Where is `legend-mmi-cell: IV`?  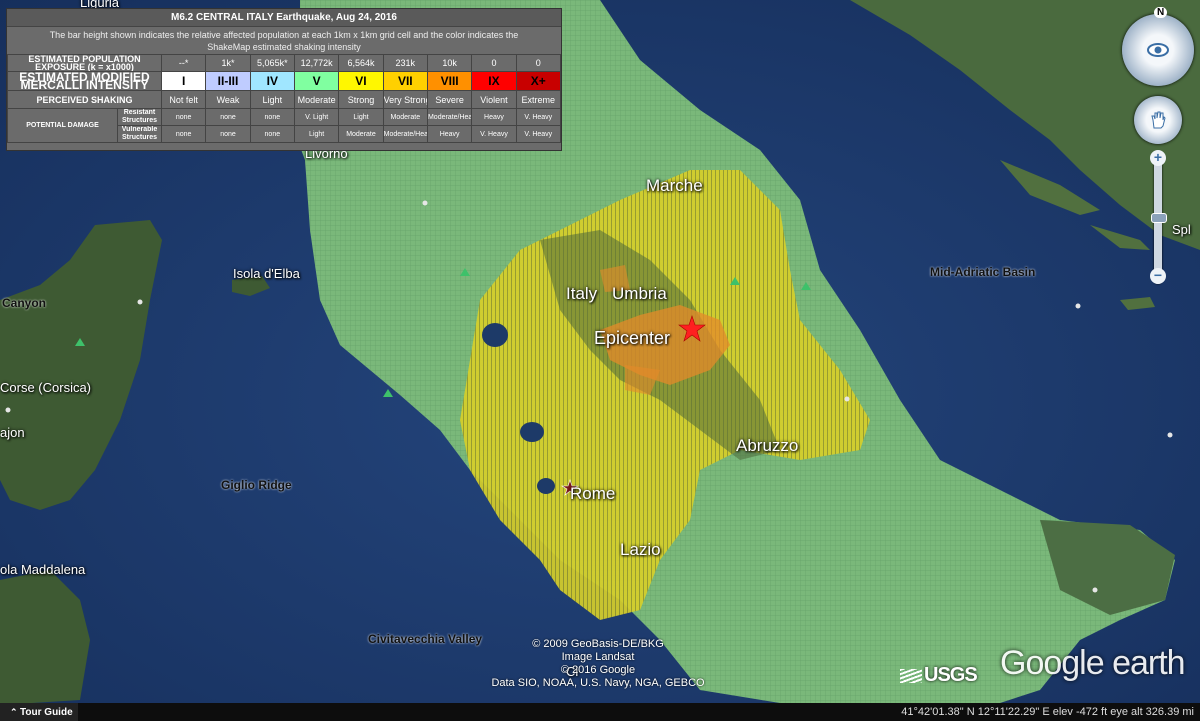 legend-mmi-cell: IV is located at coordinates (272, 81).